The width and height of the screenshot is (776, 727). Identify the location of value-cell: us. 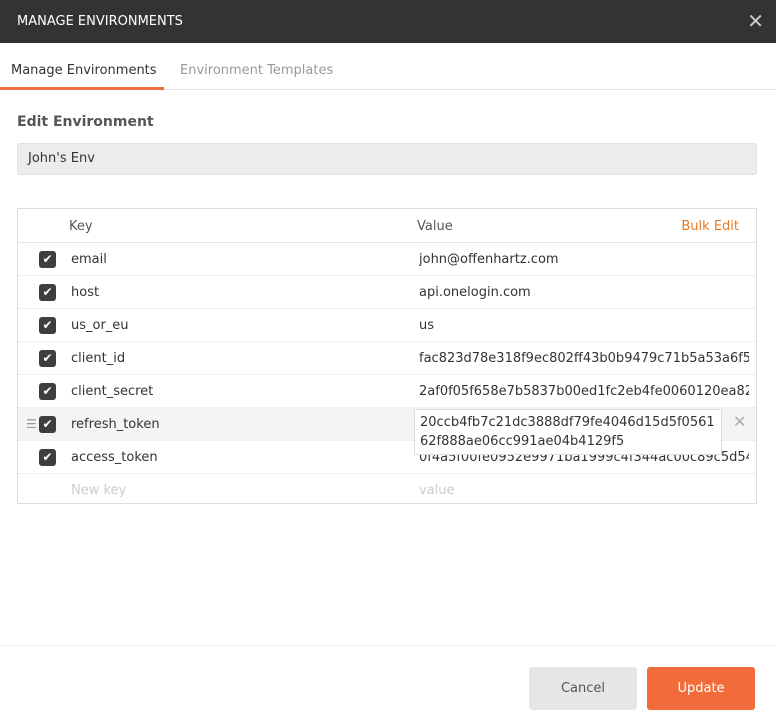
(584, 325).